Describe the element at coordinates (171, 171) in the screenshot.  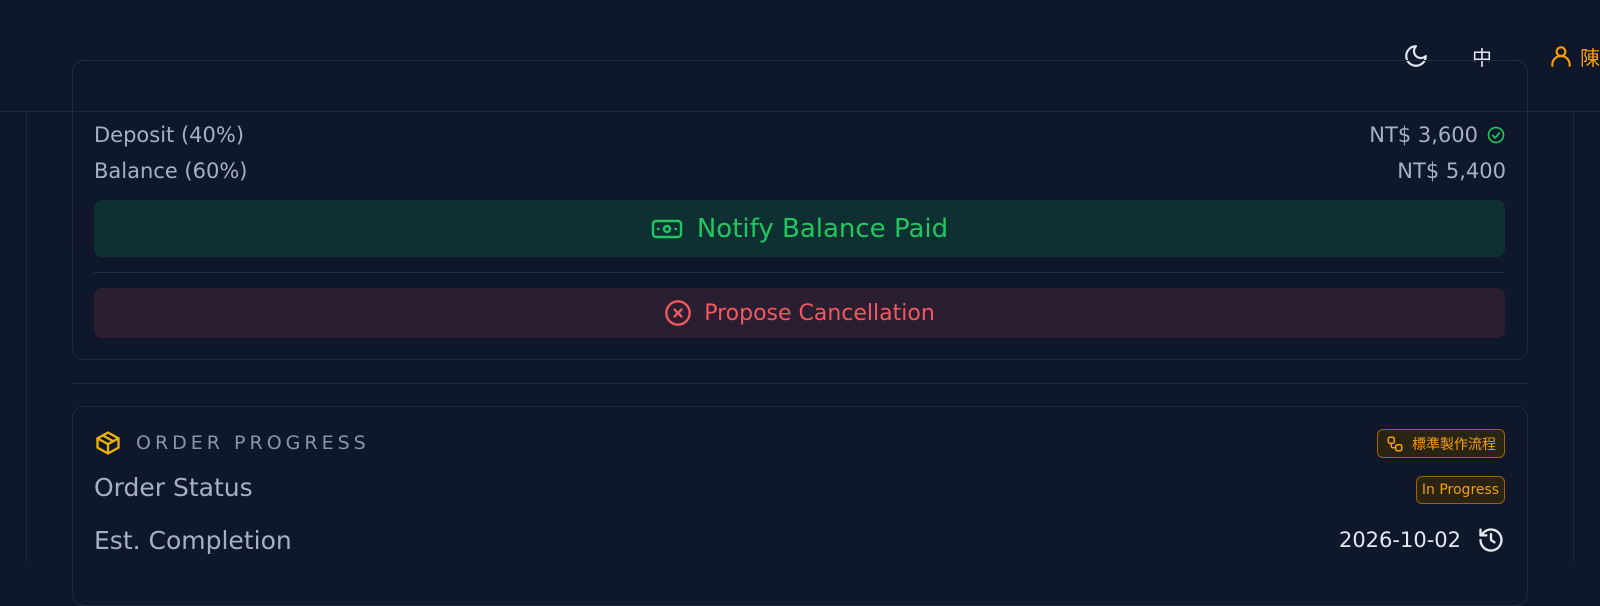
I see `balance-label: Balance (60%)` at that location.